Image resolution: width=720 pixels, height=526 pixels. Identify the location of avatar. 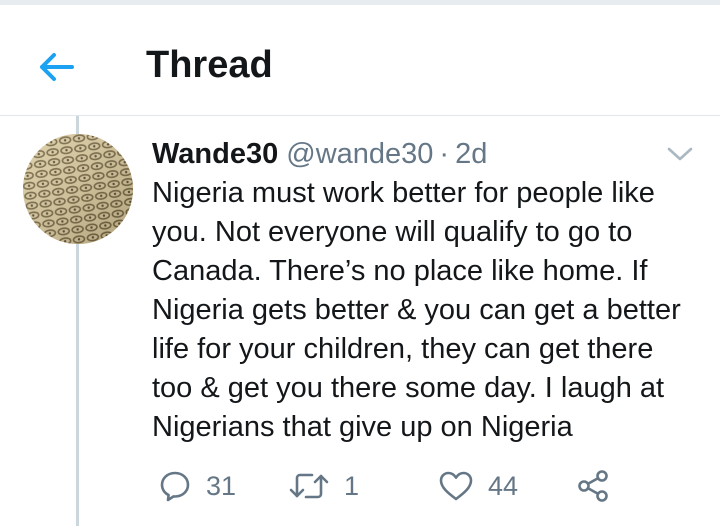
(78, 189).